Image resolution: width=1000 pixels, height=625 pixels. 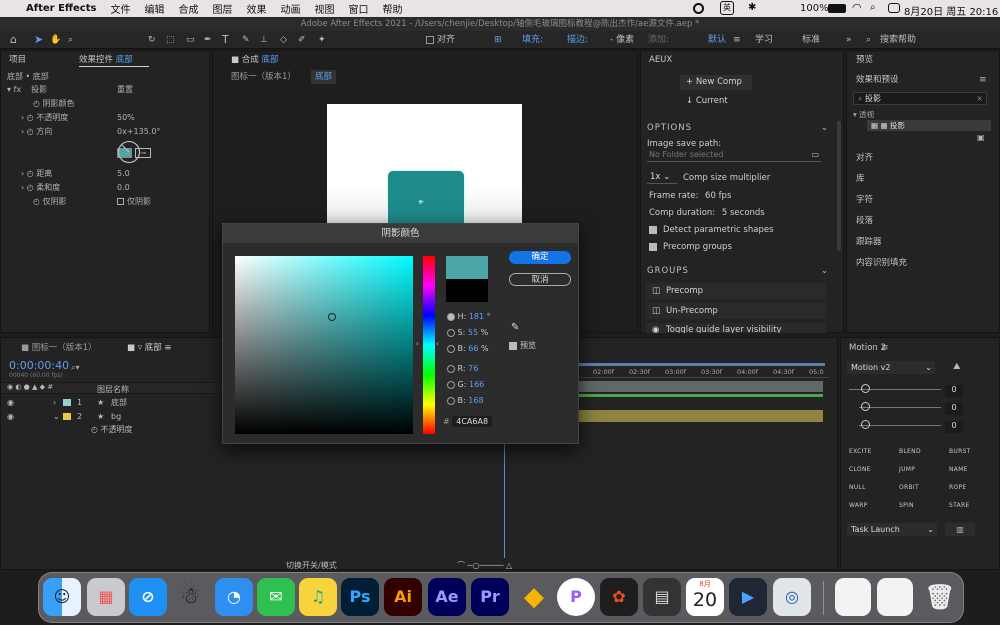 I want to click on direction-value: 0x+135.0°, so click(x=138, y=132).